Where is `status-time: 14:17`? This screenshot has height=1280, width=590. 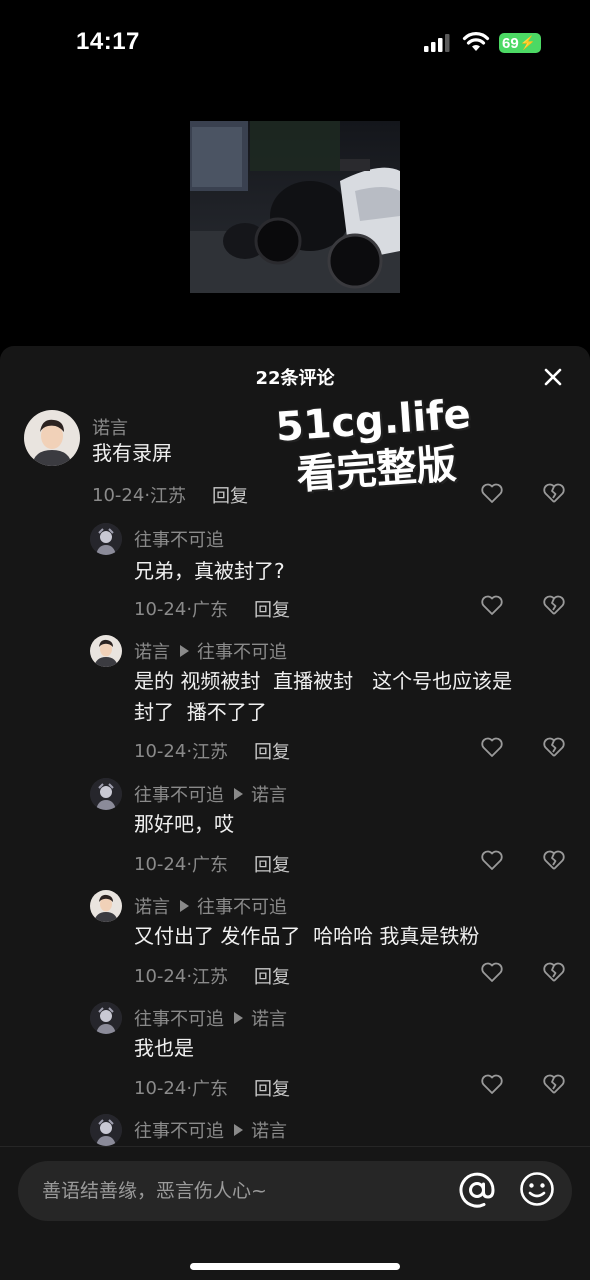 status-time: 14:17 is located at coordinates (108, 41).